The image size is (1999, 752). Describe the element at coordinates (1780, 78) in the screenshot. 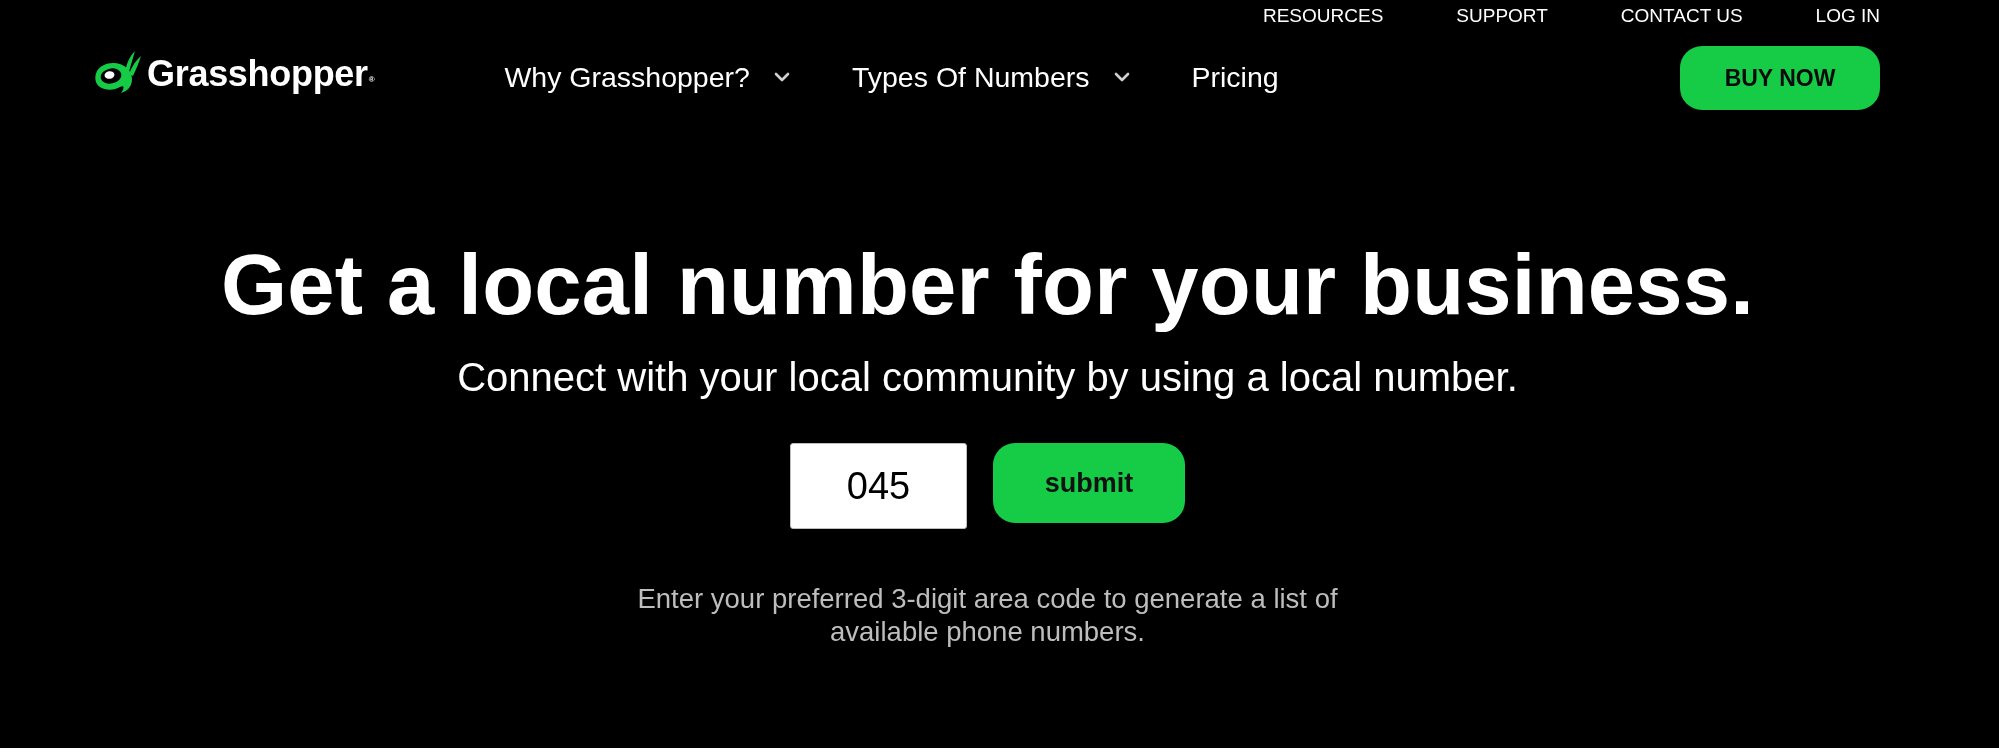

I see `buy-now-button: BUY NOW` at that location.